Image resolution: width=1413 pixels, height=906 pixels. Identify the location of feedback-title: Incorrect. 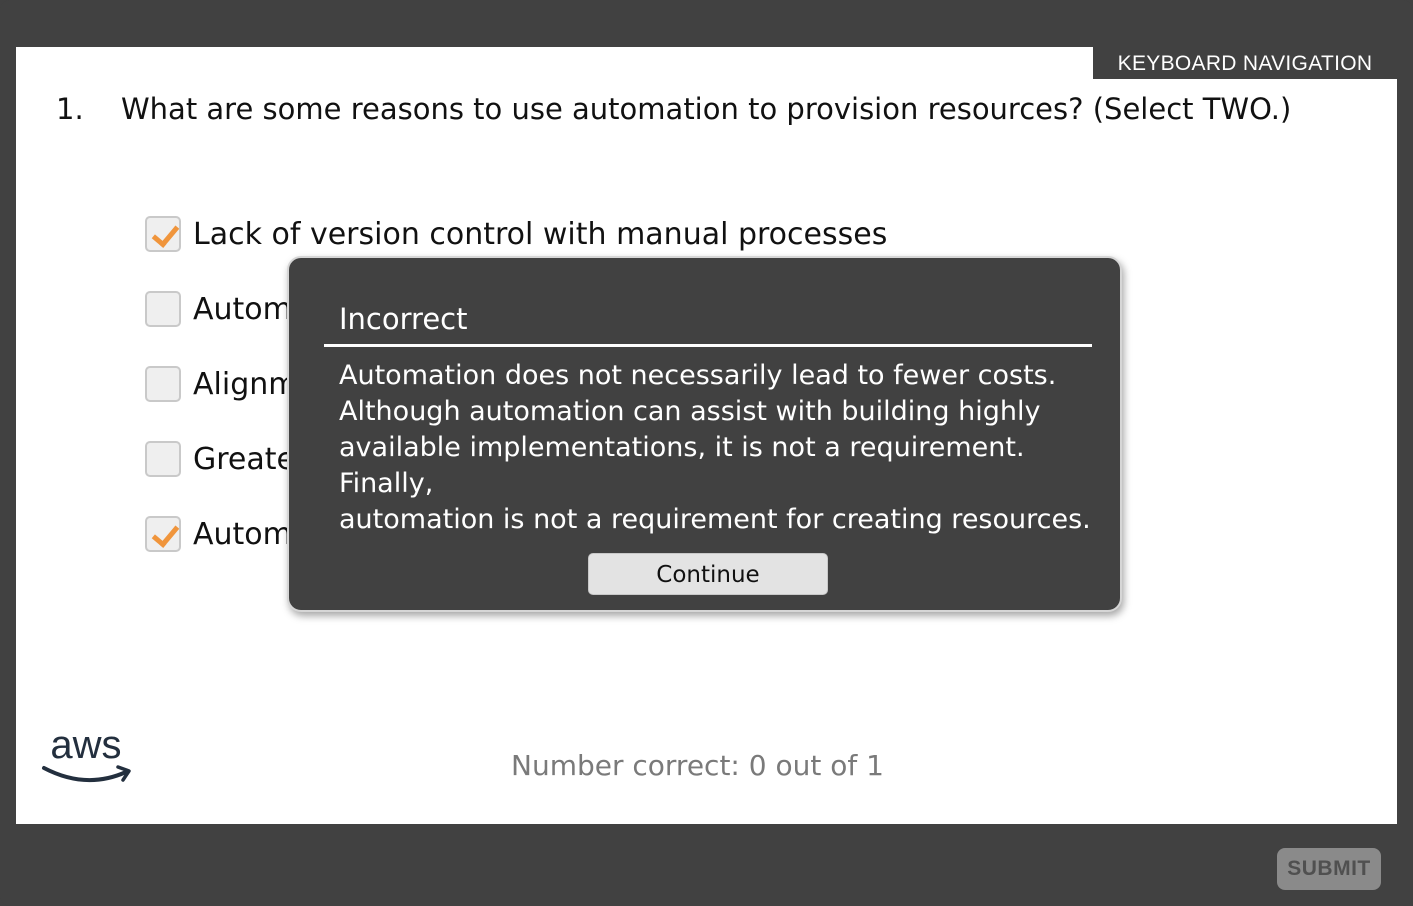
(403, 319).